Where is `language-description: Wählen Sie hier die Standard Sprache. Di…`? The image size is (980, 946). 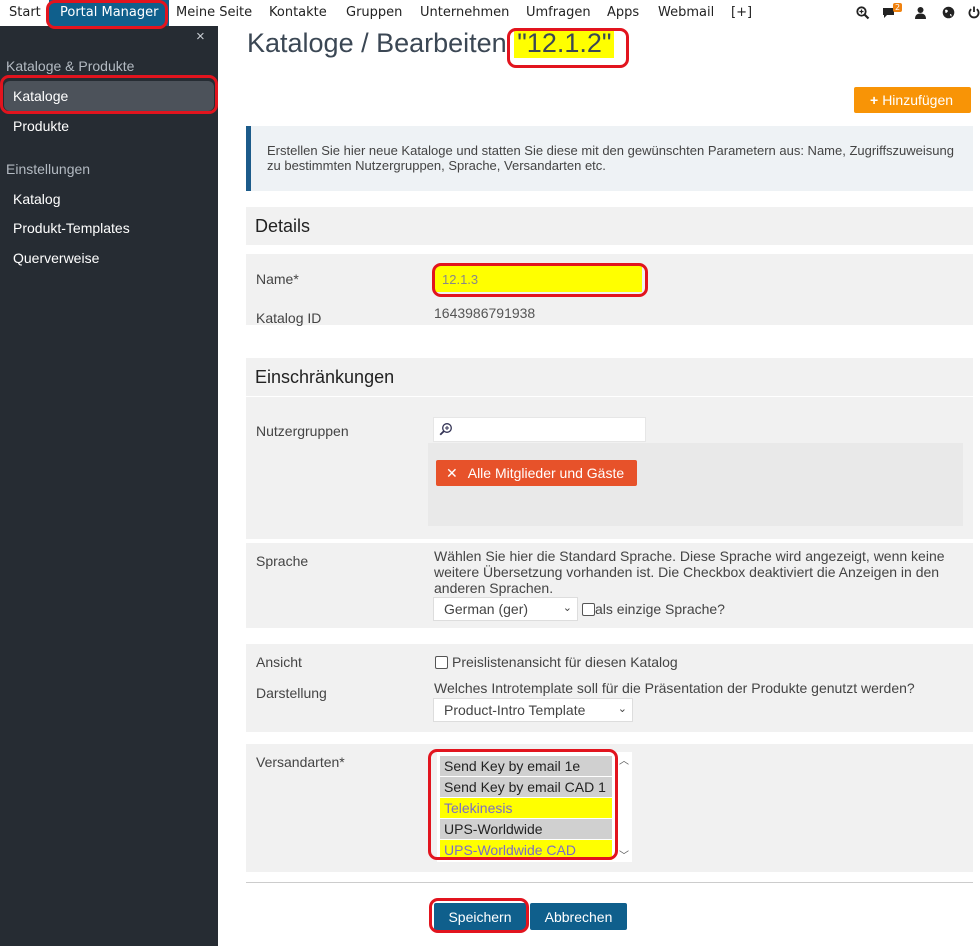 language-description: Wählen Sie hier die Standard Sprache. Di… is located at coordinates (689, 572).